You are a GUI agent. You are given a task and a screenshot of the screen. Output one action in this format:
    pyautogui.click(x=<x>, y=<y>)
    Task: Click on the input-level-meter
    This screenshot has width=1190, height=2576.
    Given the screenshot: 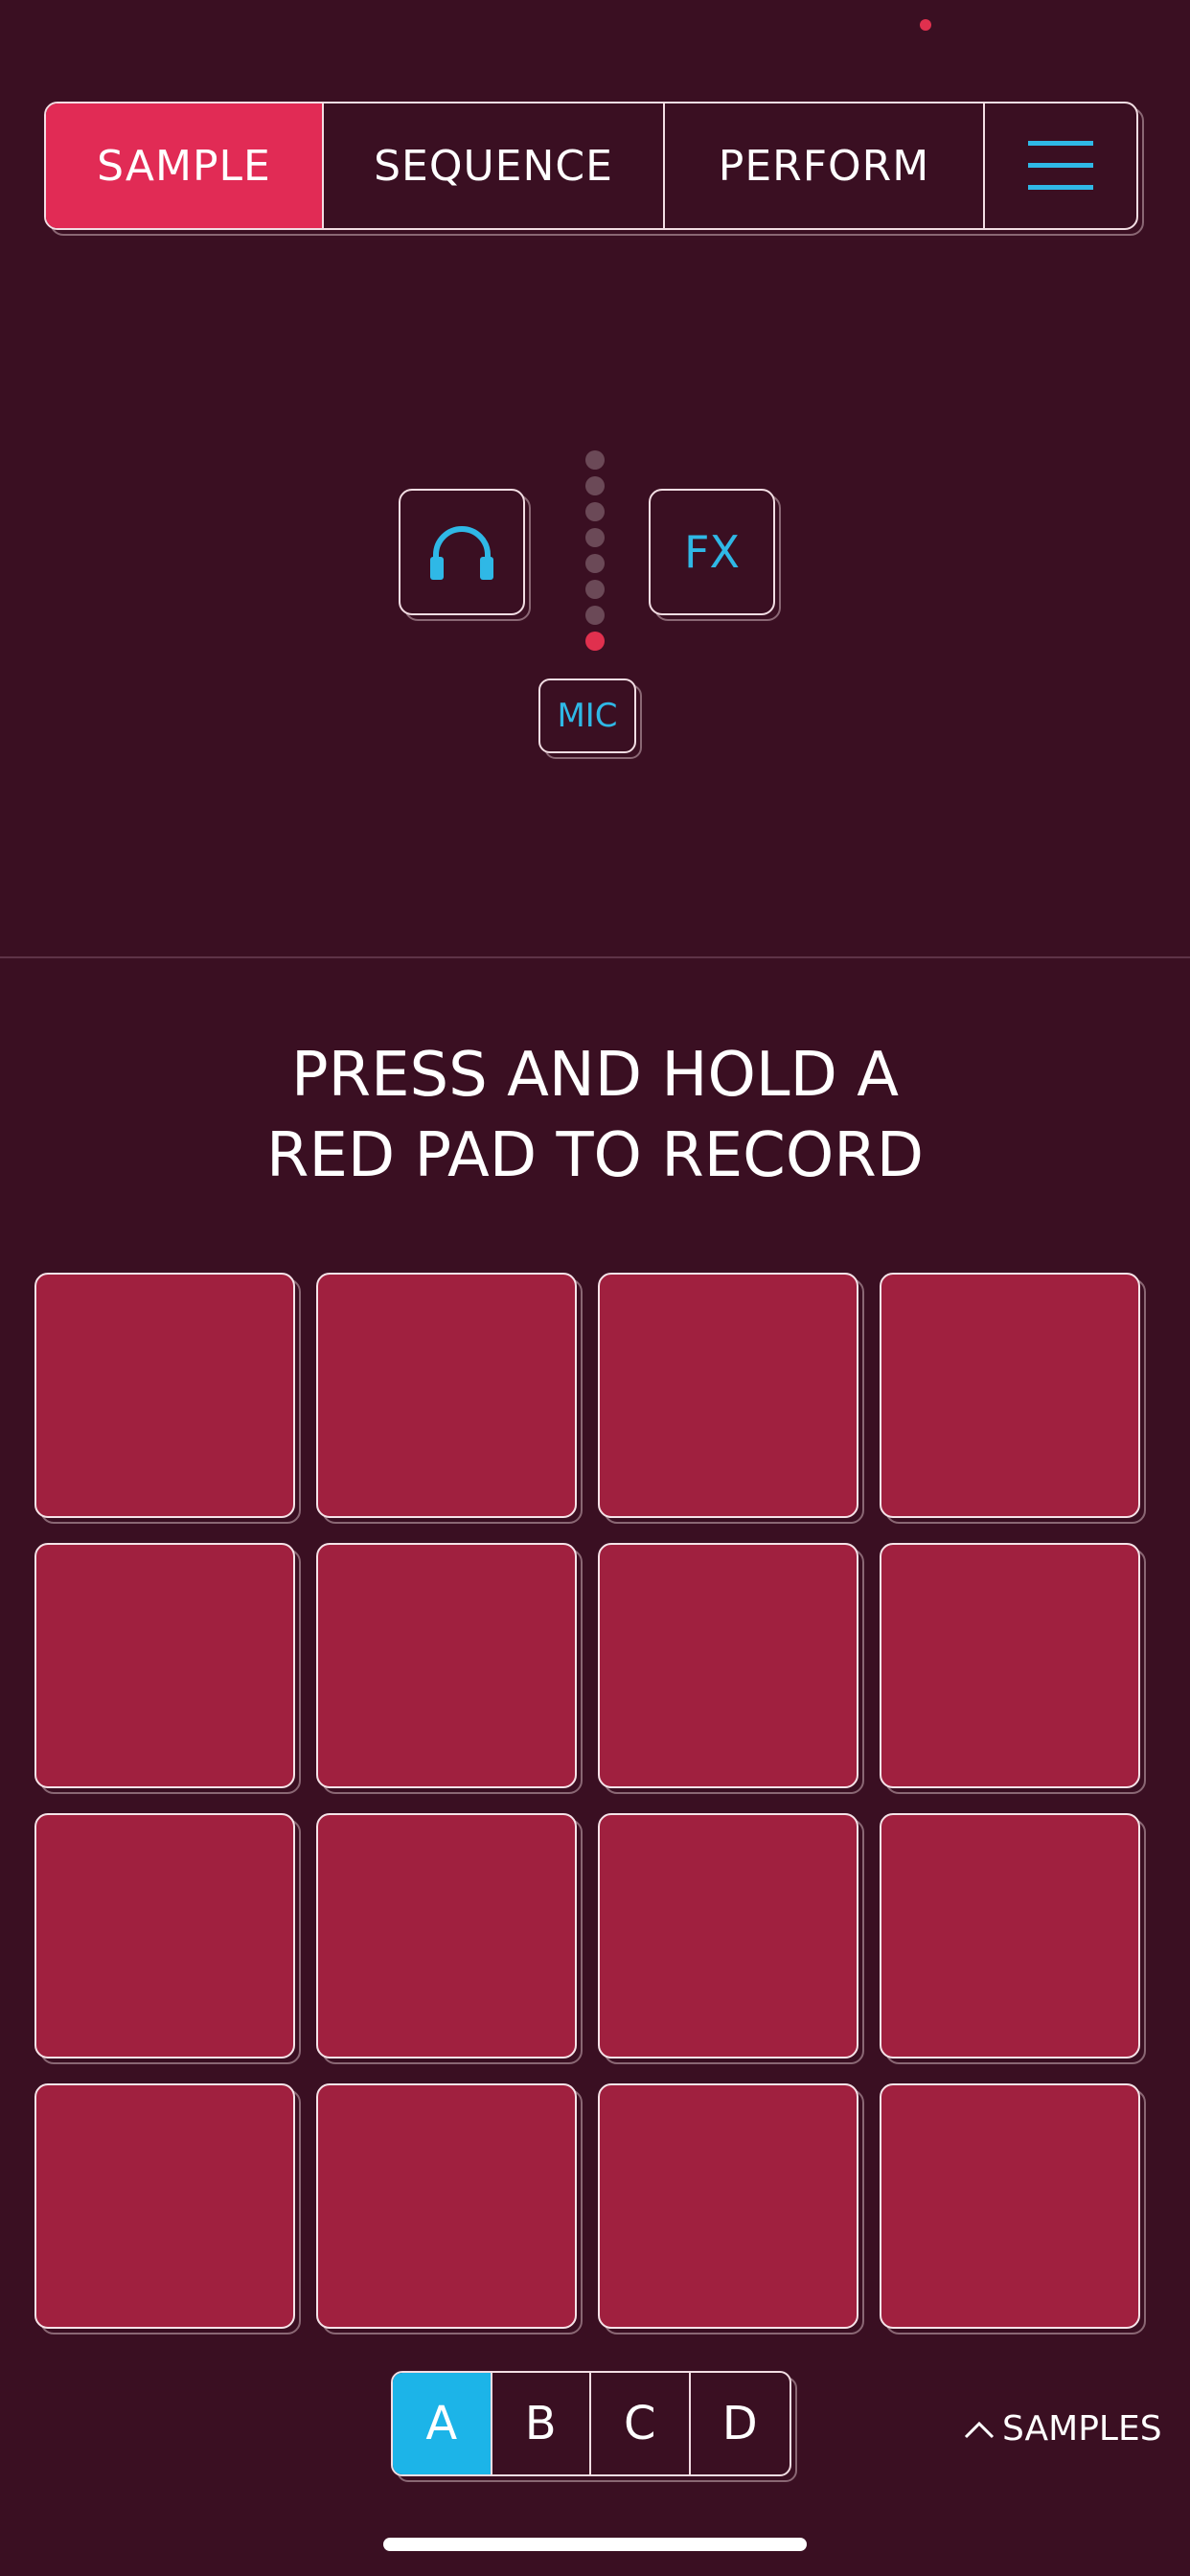 What is the action you would take?
    pyautogui.click(x=595, y=551)
    